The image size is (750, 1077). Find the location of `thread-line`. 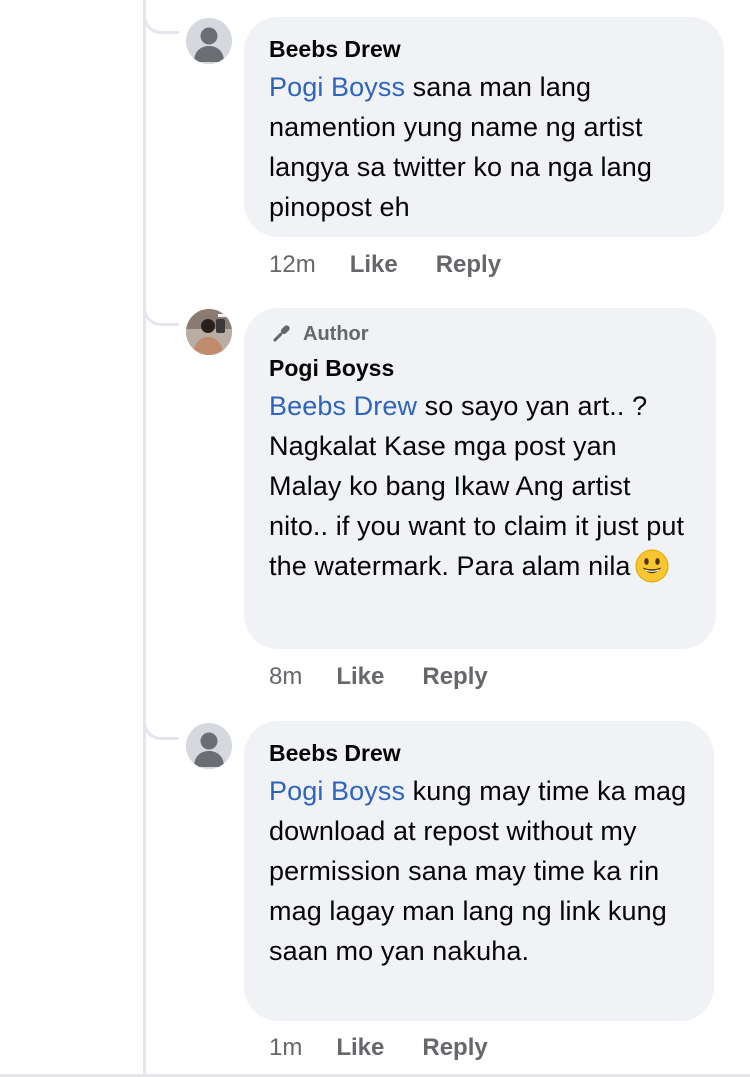

thread-line is located at coordinates (144, 538).